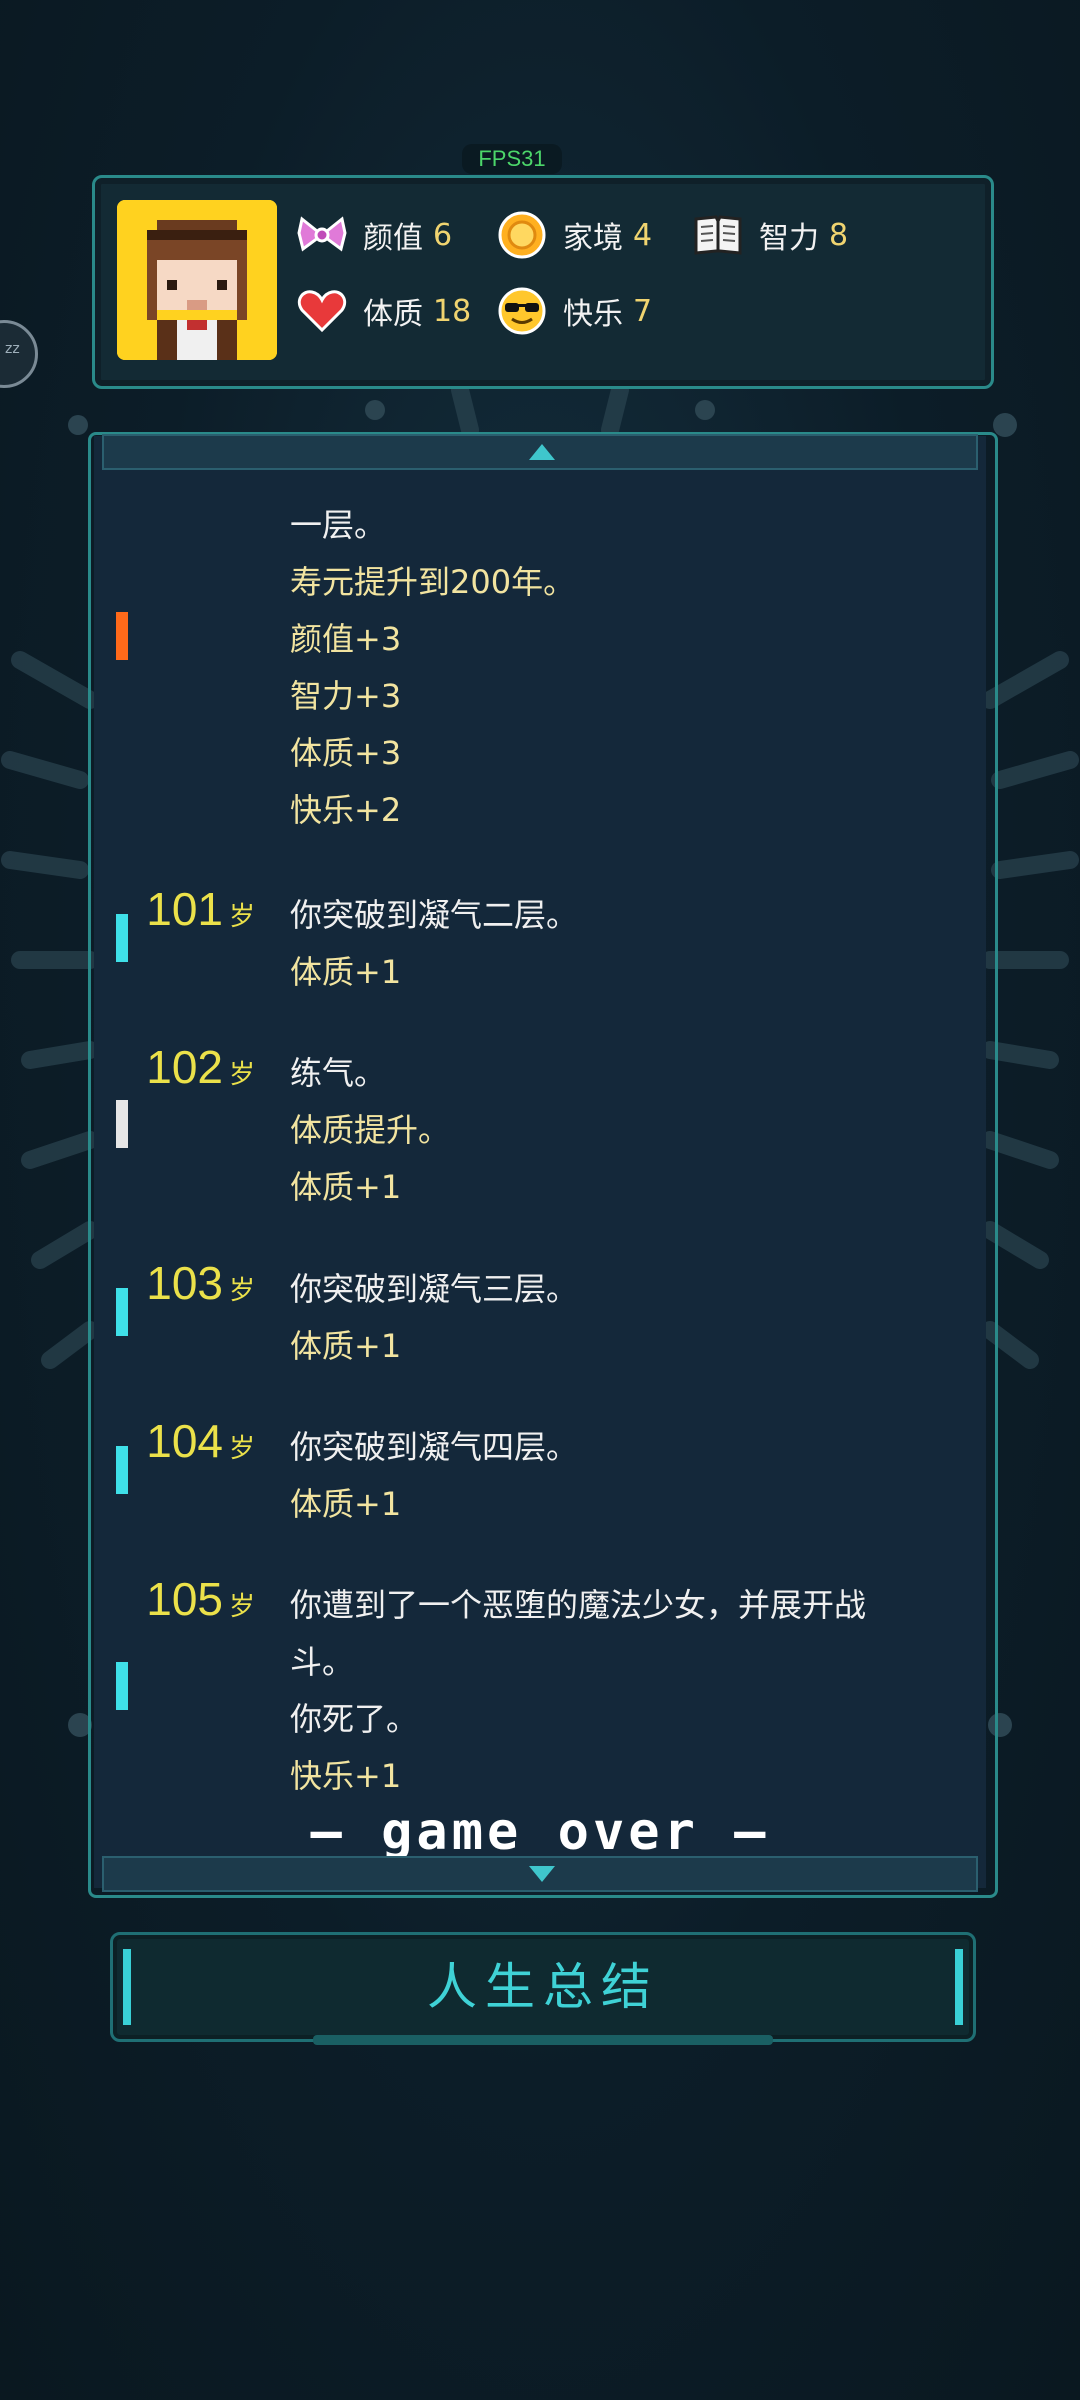 This screenshot has width=1080, height=2400. What do you see at coordinates (346, 1776) in the screenshot?
I see `log-line: 快乐+1` at bounding box center [346, 1776].